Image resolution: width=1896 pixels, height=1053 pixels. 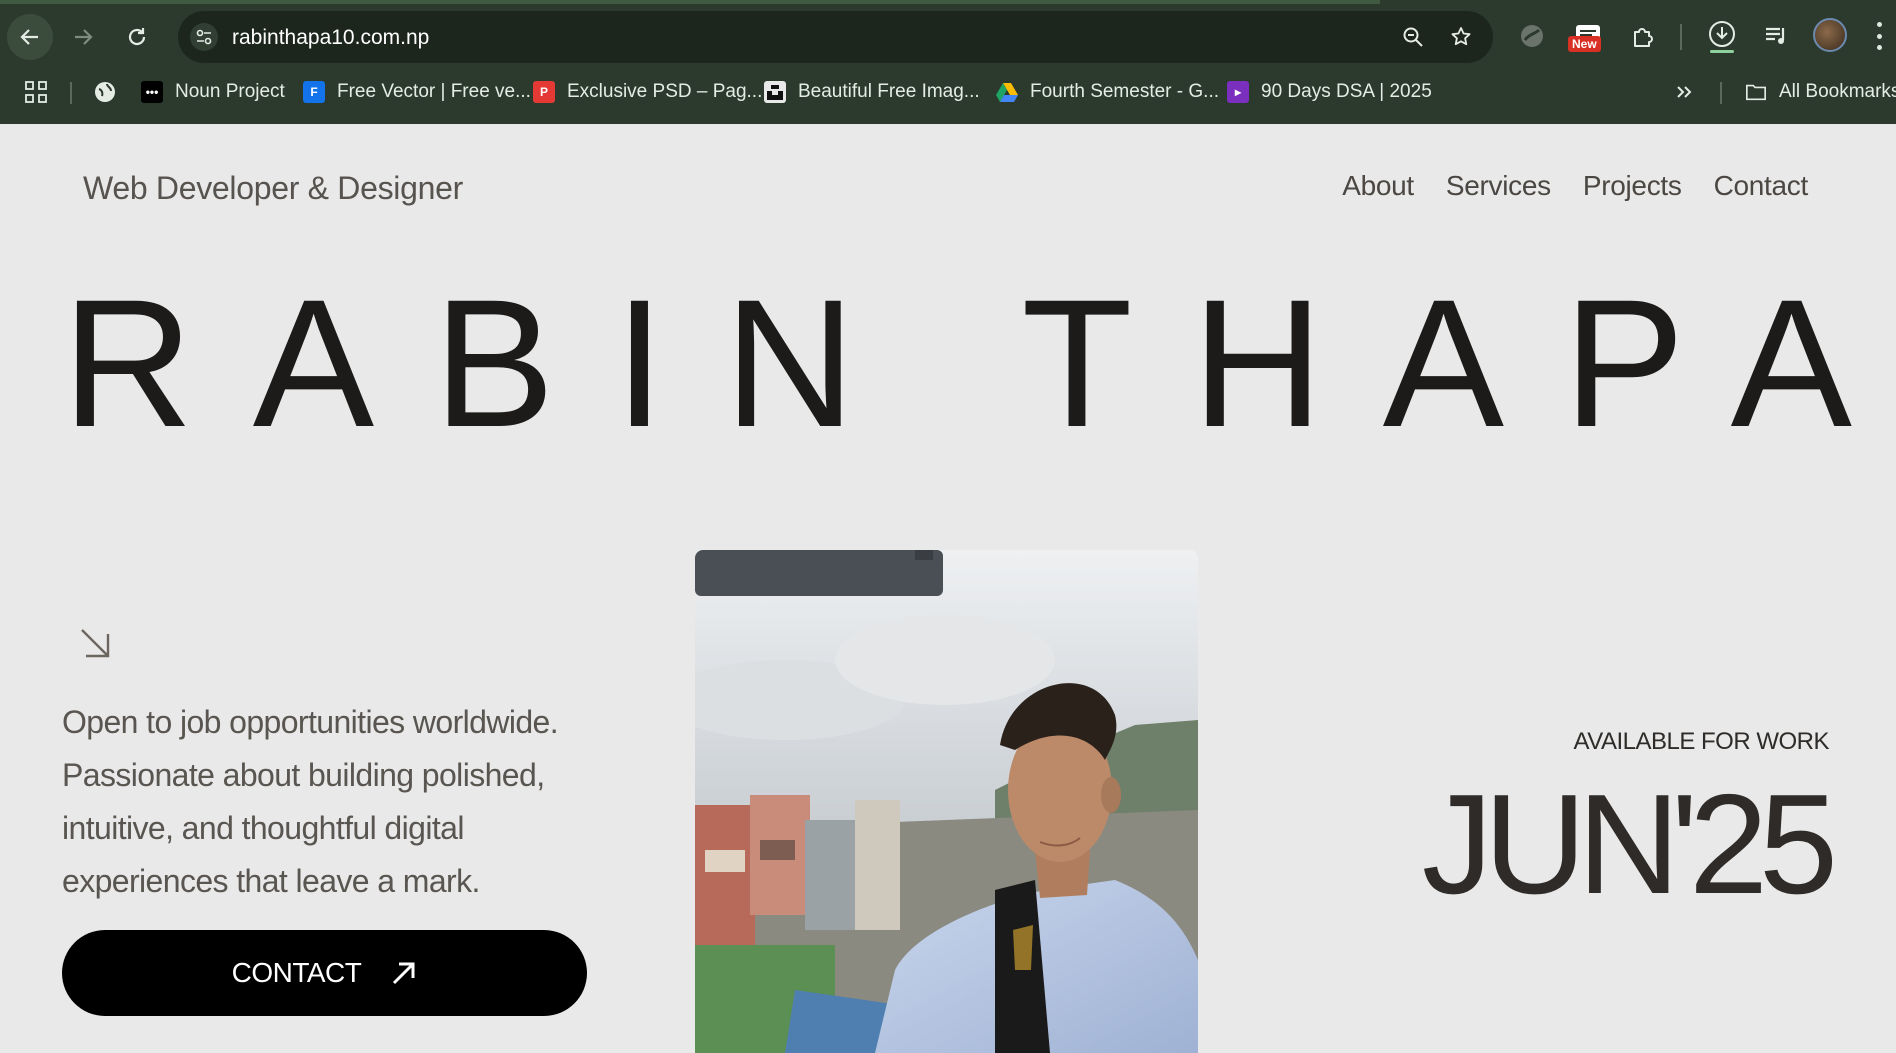 What do you see at coordinates (1575, 186) in the screenshot?
I see `main-nav: About Services Projects Contact` at bounding box center [1575, 186].